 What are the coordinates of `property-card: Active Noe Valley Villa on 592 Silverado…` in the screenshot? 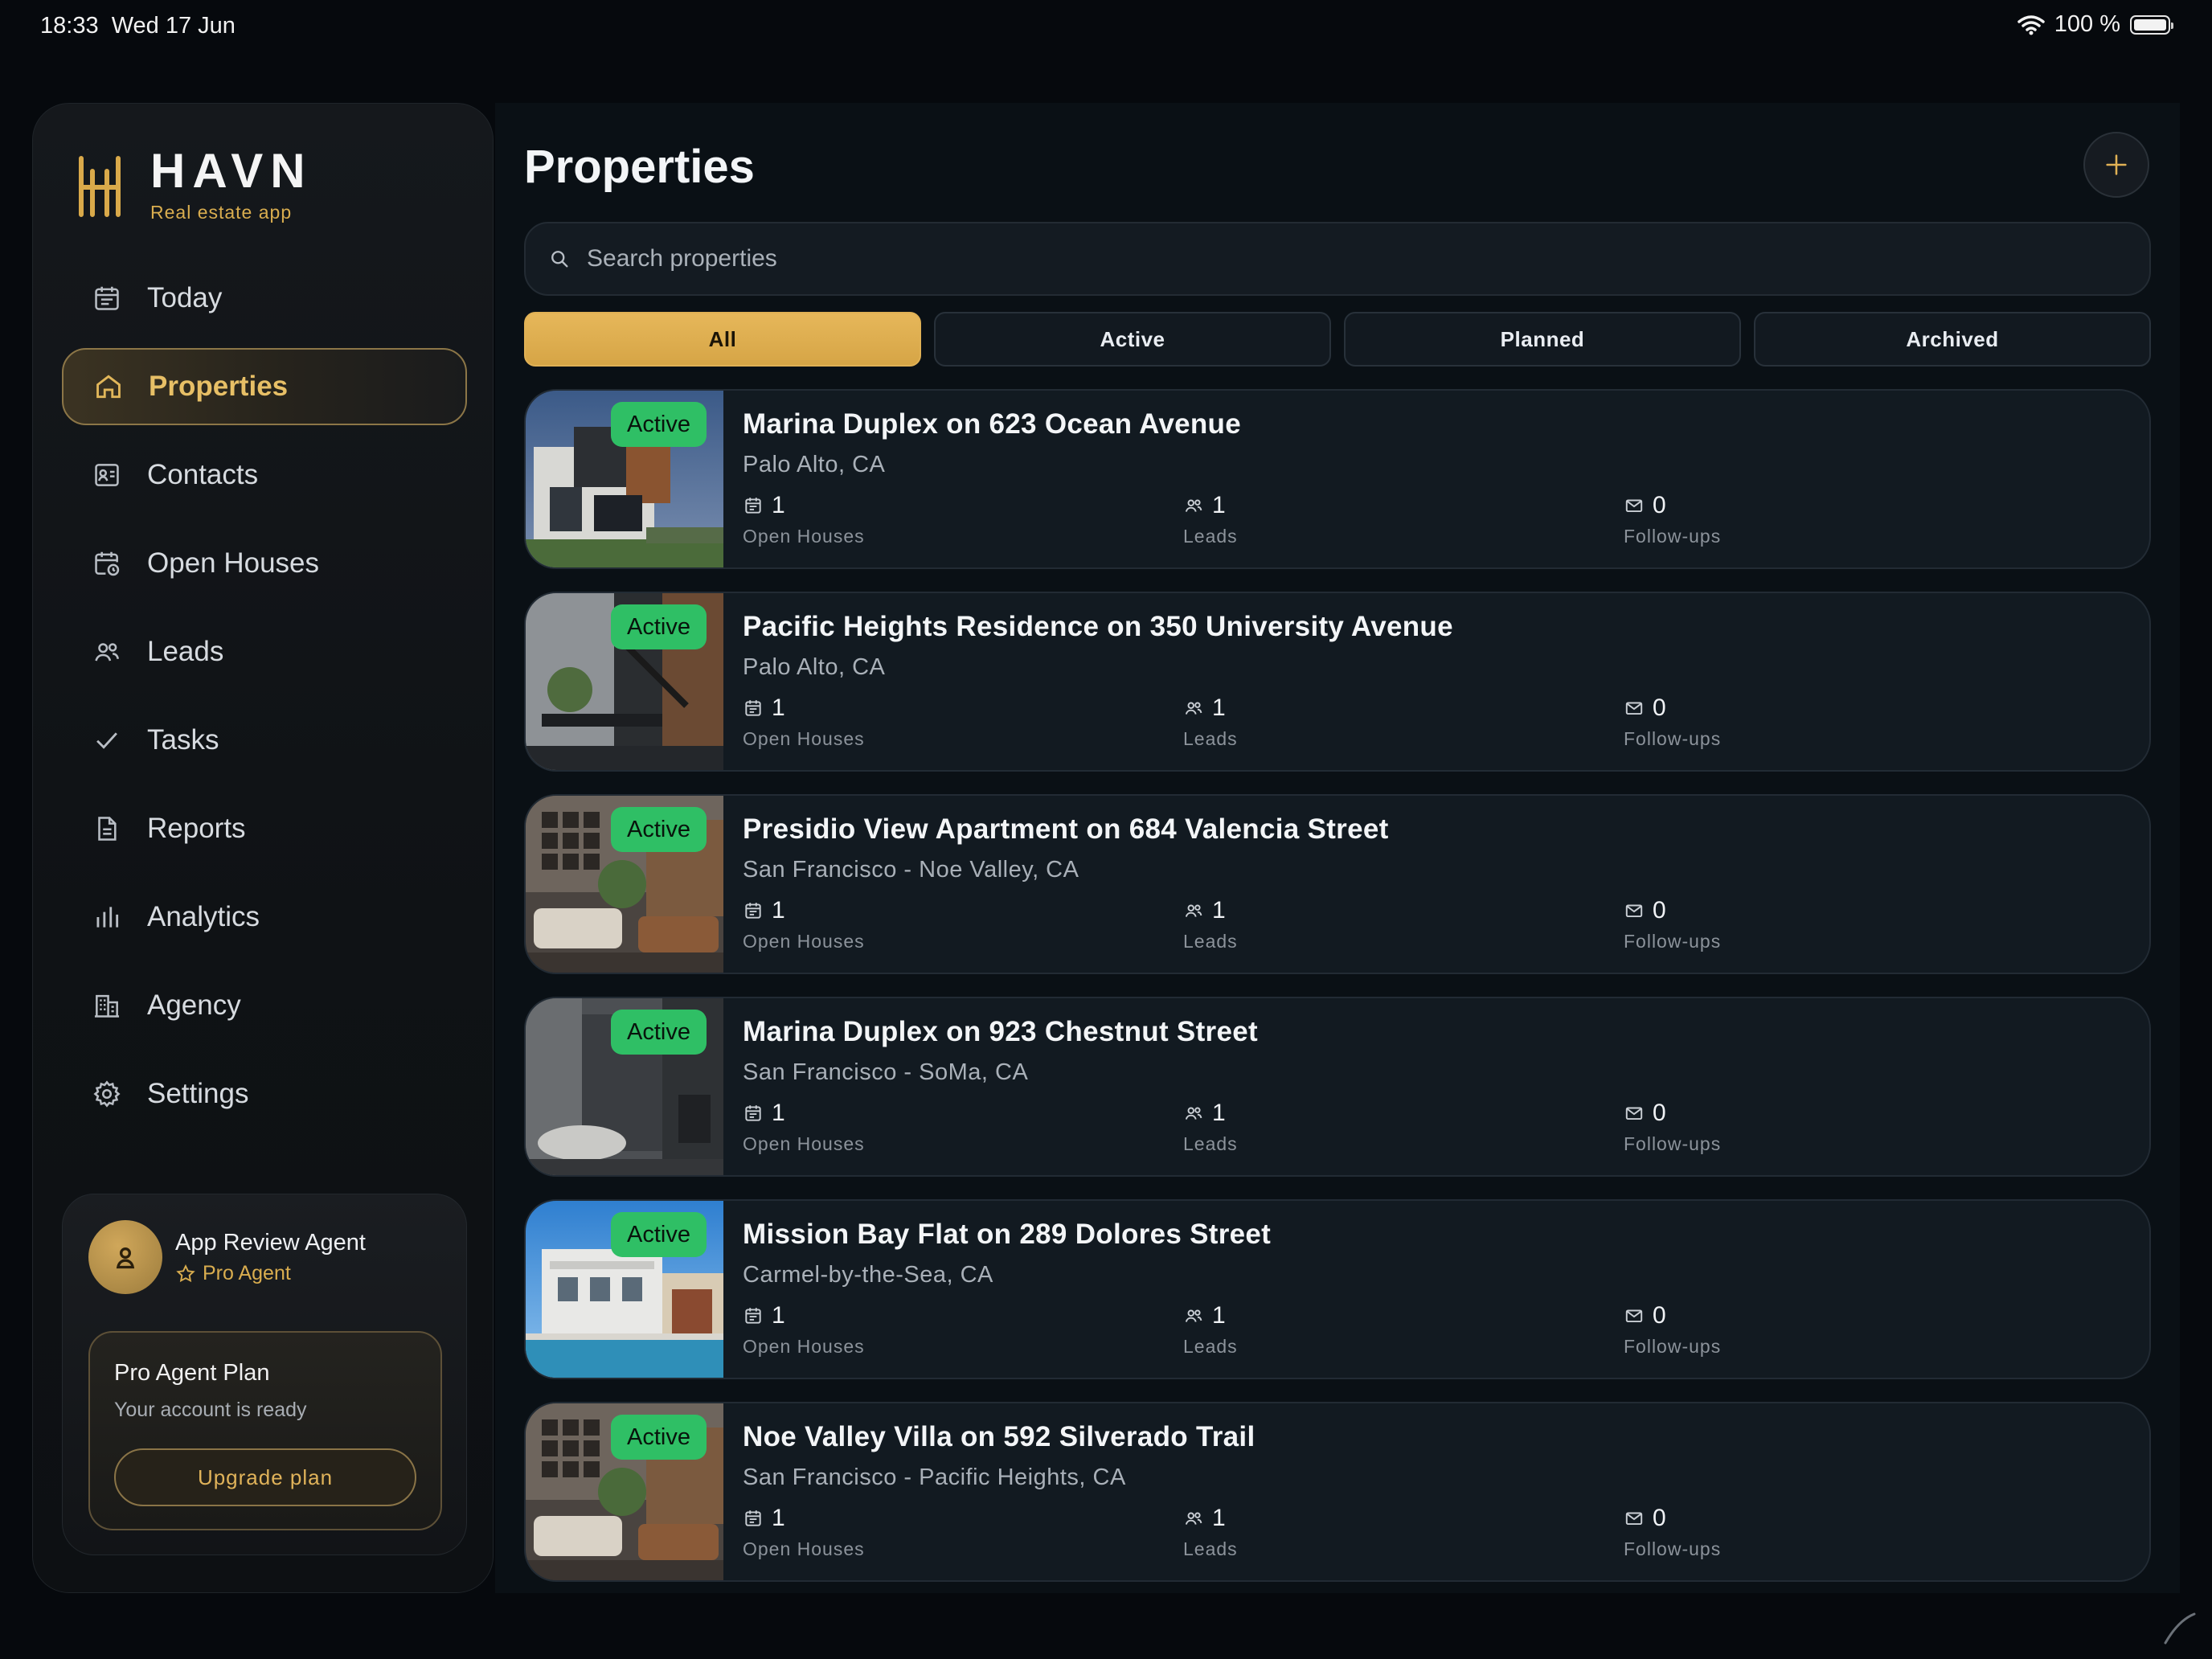 It's located at (1337, 1492).